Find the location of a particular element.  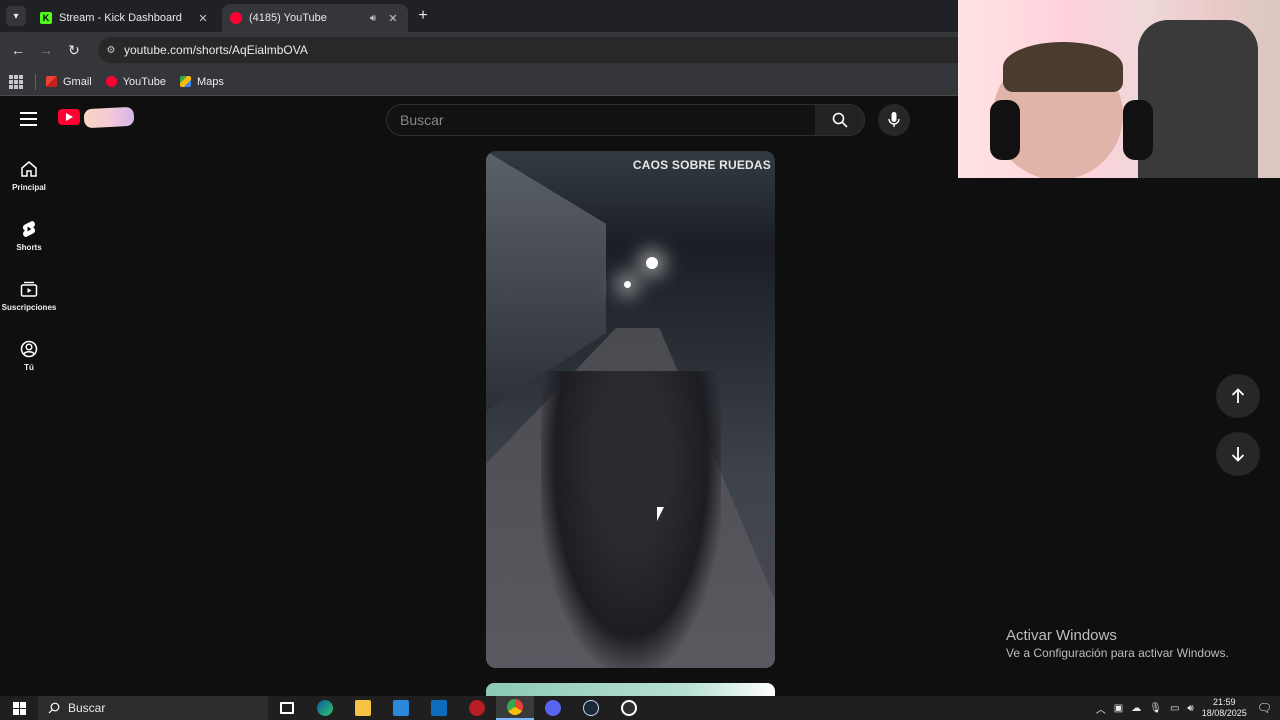

outlook-icon is located at coordinates (439, 708).